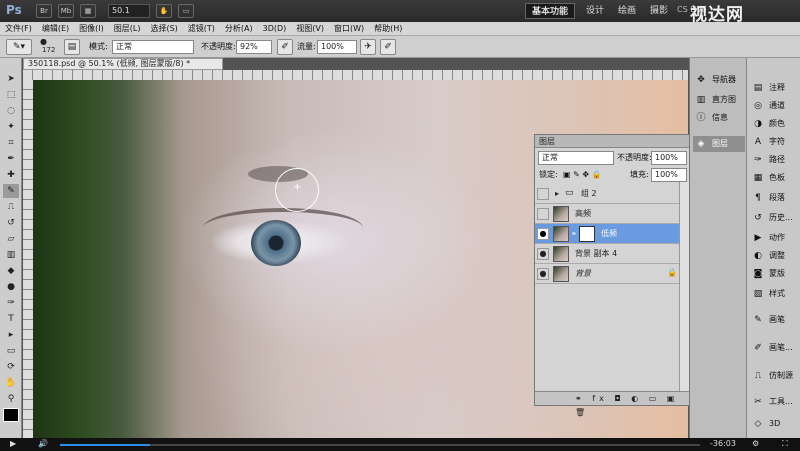 The image size is (800, 451). What do you see at coordinates (11, 351) in the screenshot?
I see `shape-tool-icon: ▭` at bounding box center [11, 351].